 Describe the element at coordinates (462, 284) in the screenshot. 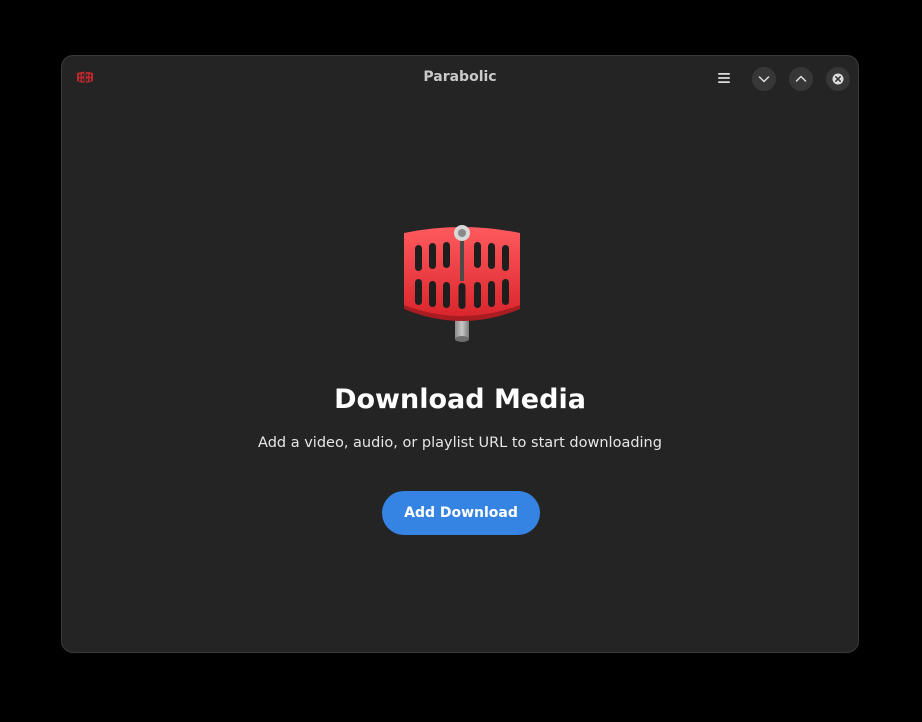

I see `parabolic-dish-icon` at that location.